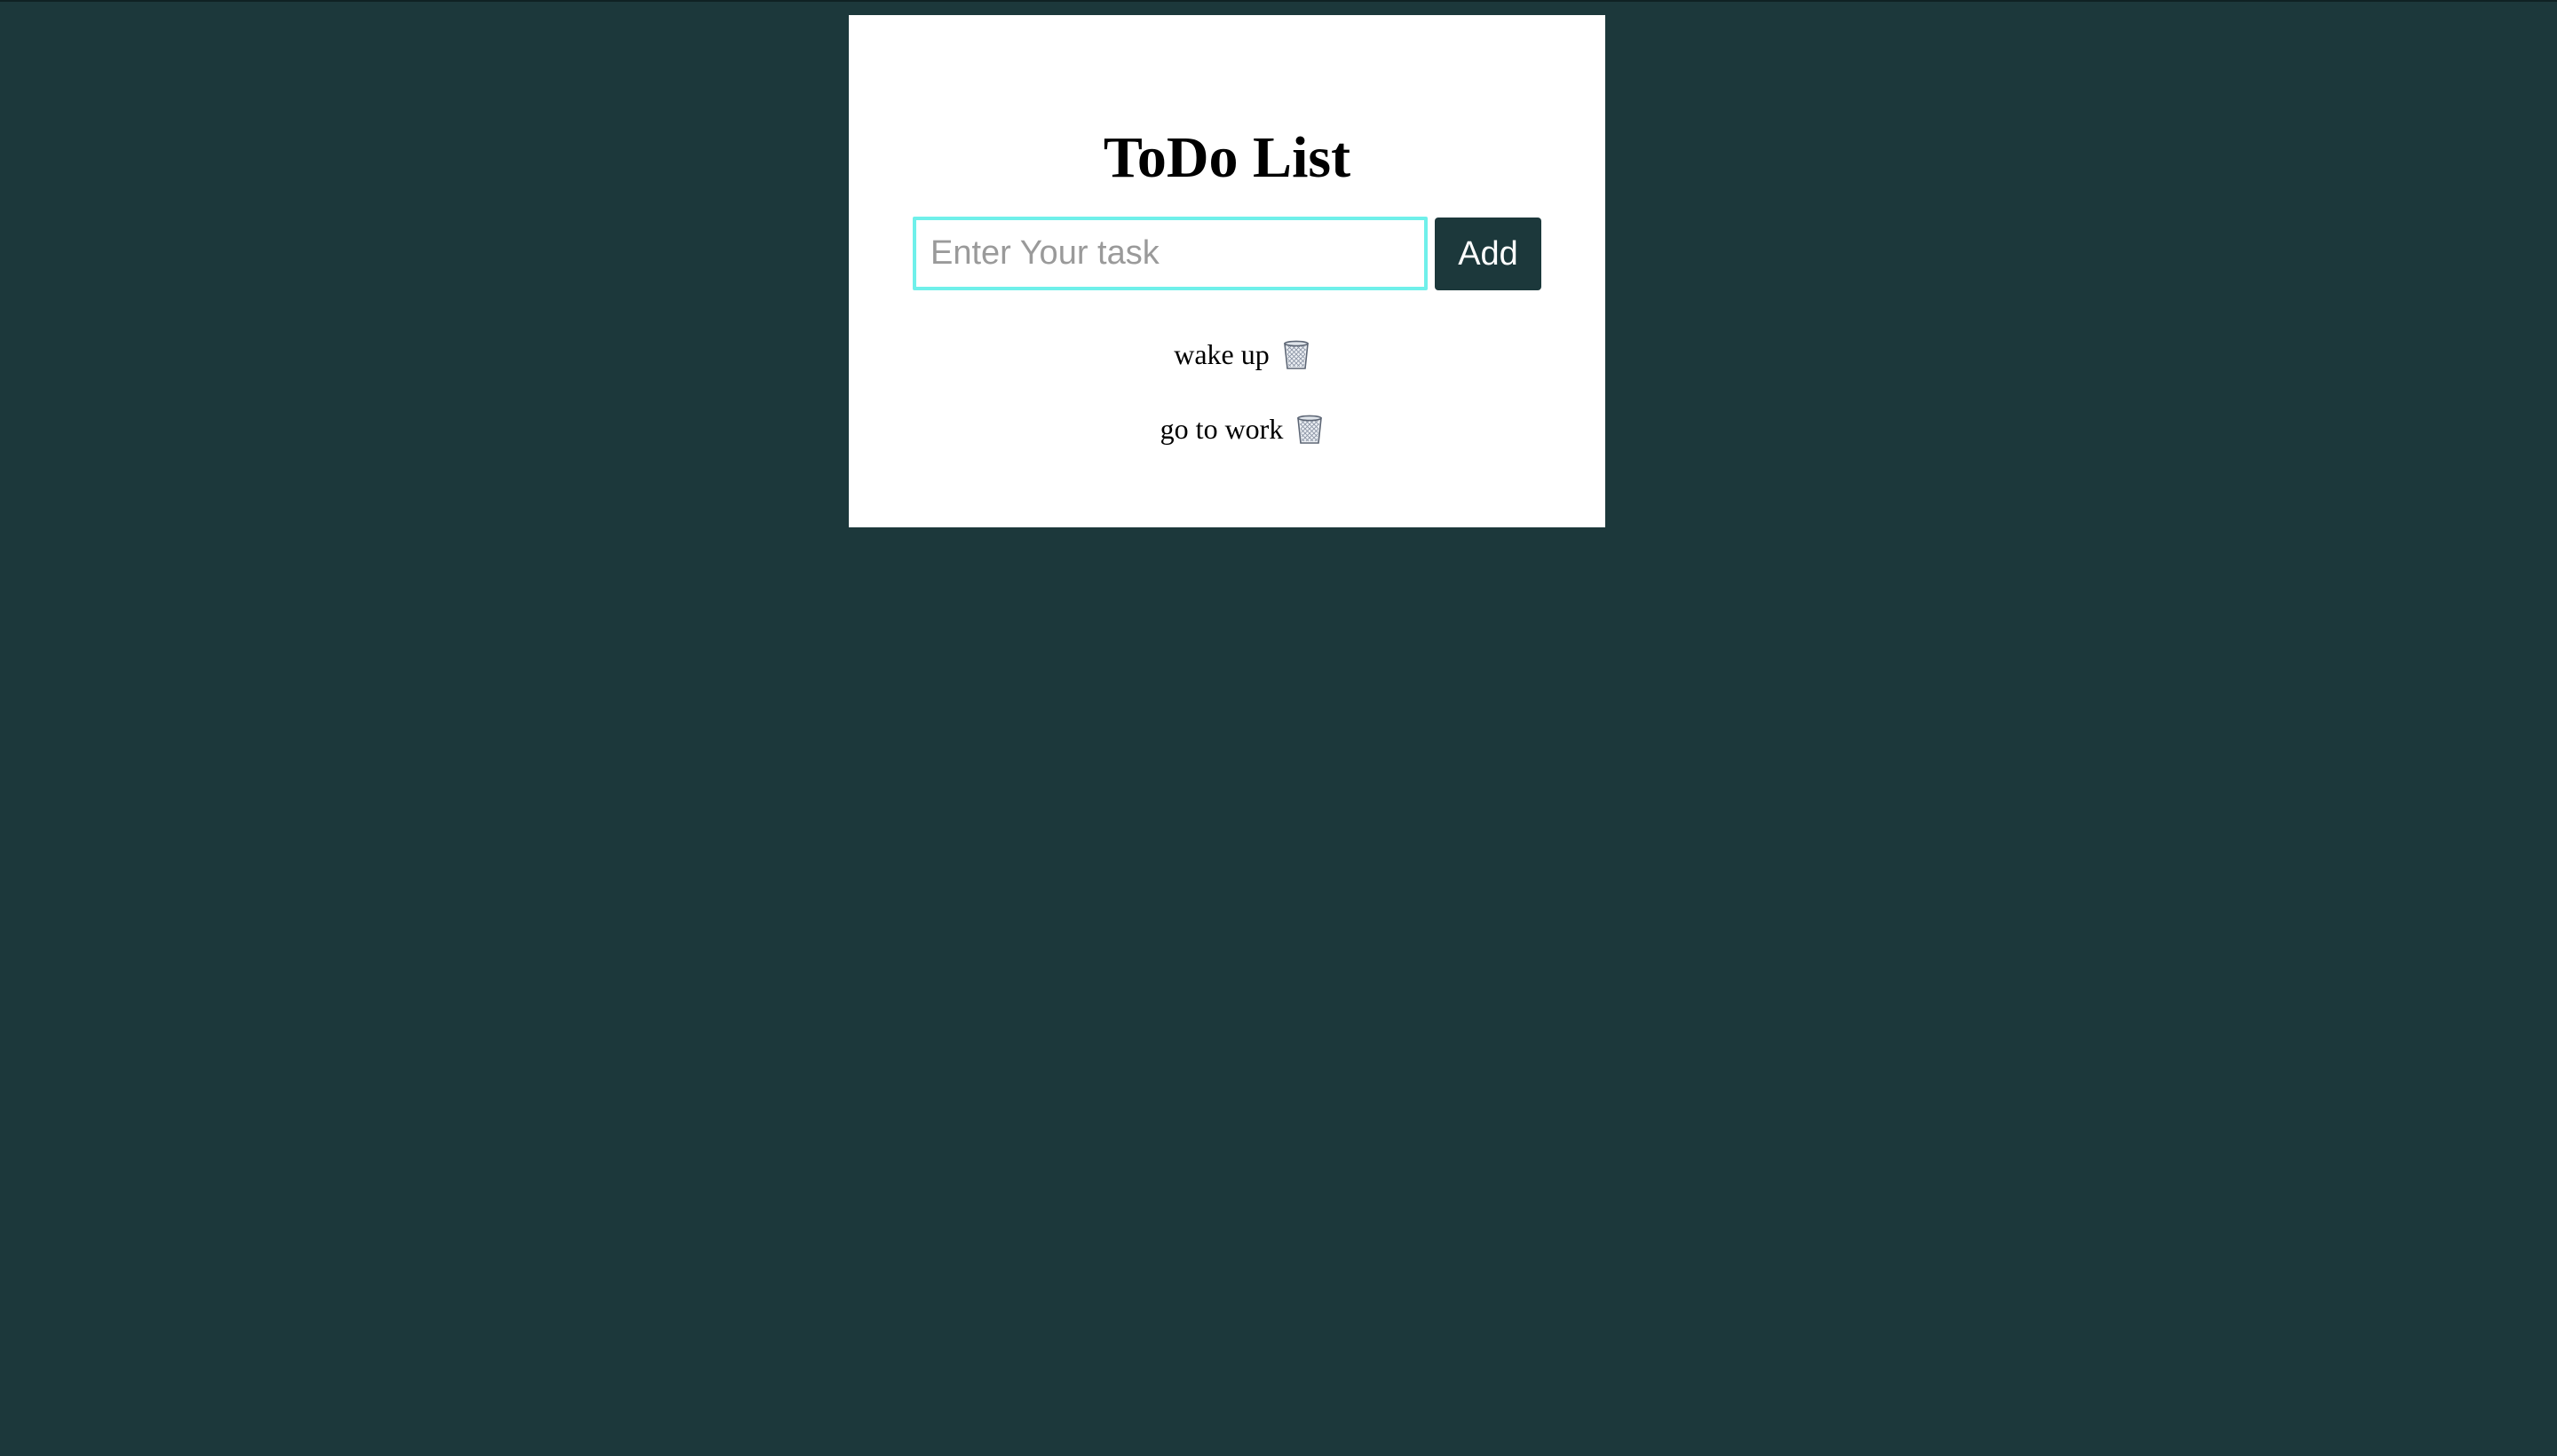  Describe the element at coordinates (1488, 254) in the screenshot. I see `add-button: Add` at that location.